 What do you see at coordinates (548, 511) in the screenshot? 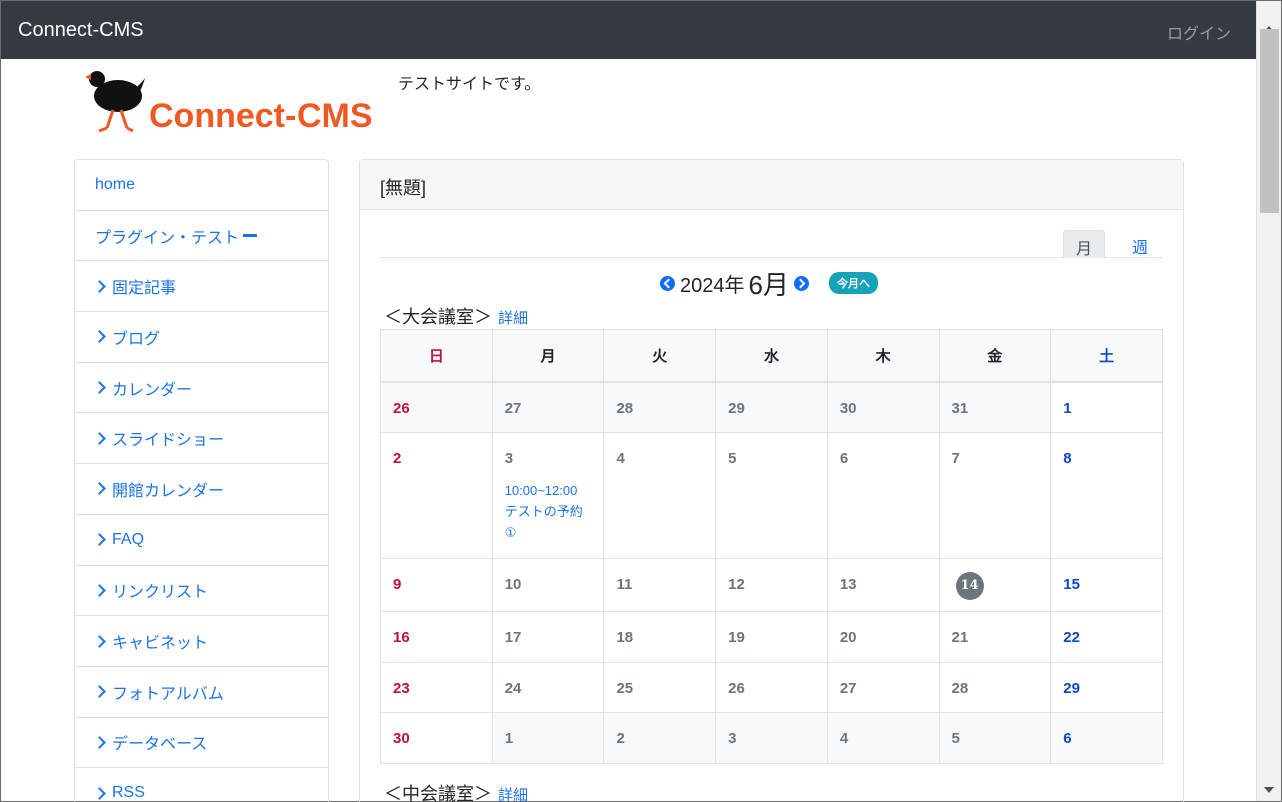
I see `event-link: 10:00~12:00 テストの予約①` at bounding box center [548, 511].